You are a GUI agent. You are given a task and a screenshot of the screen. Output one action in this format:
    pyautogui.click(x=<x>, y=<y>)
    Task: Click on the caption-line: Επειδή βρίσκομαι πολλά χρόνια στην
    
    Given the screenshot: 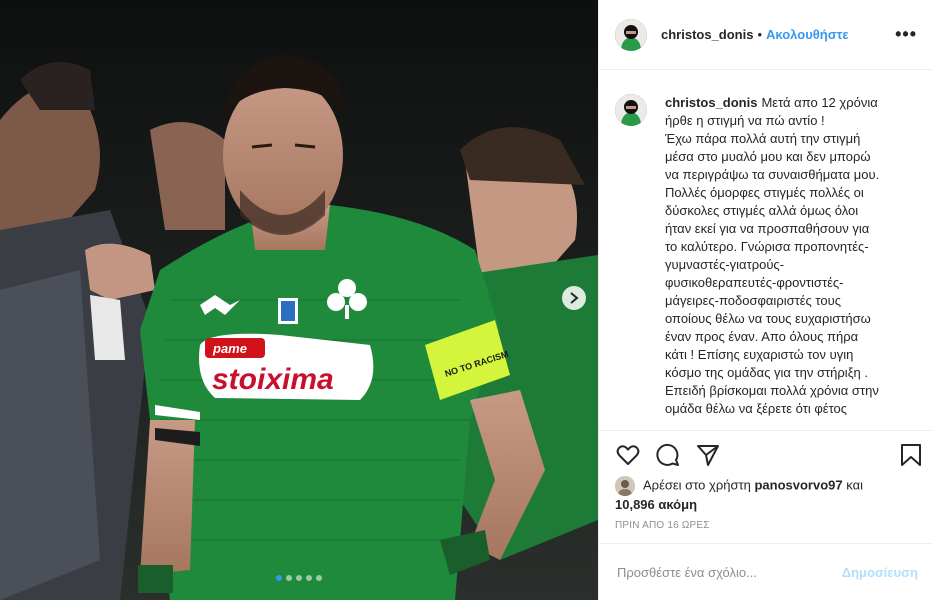 What is the action you would take?
    pyautogui.click(x=772, y=390)
    